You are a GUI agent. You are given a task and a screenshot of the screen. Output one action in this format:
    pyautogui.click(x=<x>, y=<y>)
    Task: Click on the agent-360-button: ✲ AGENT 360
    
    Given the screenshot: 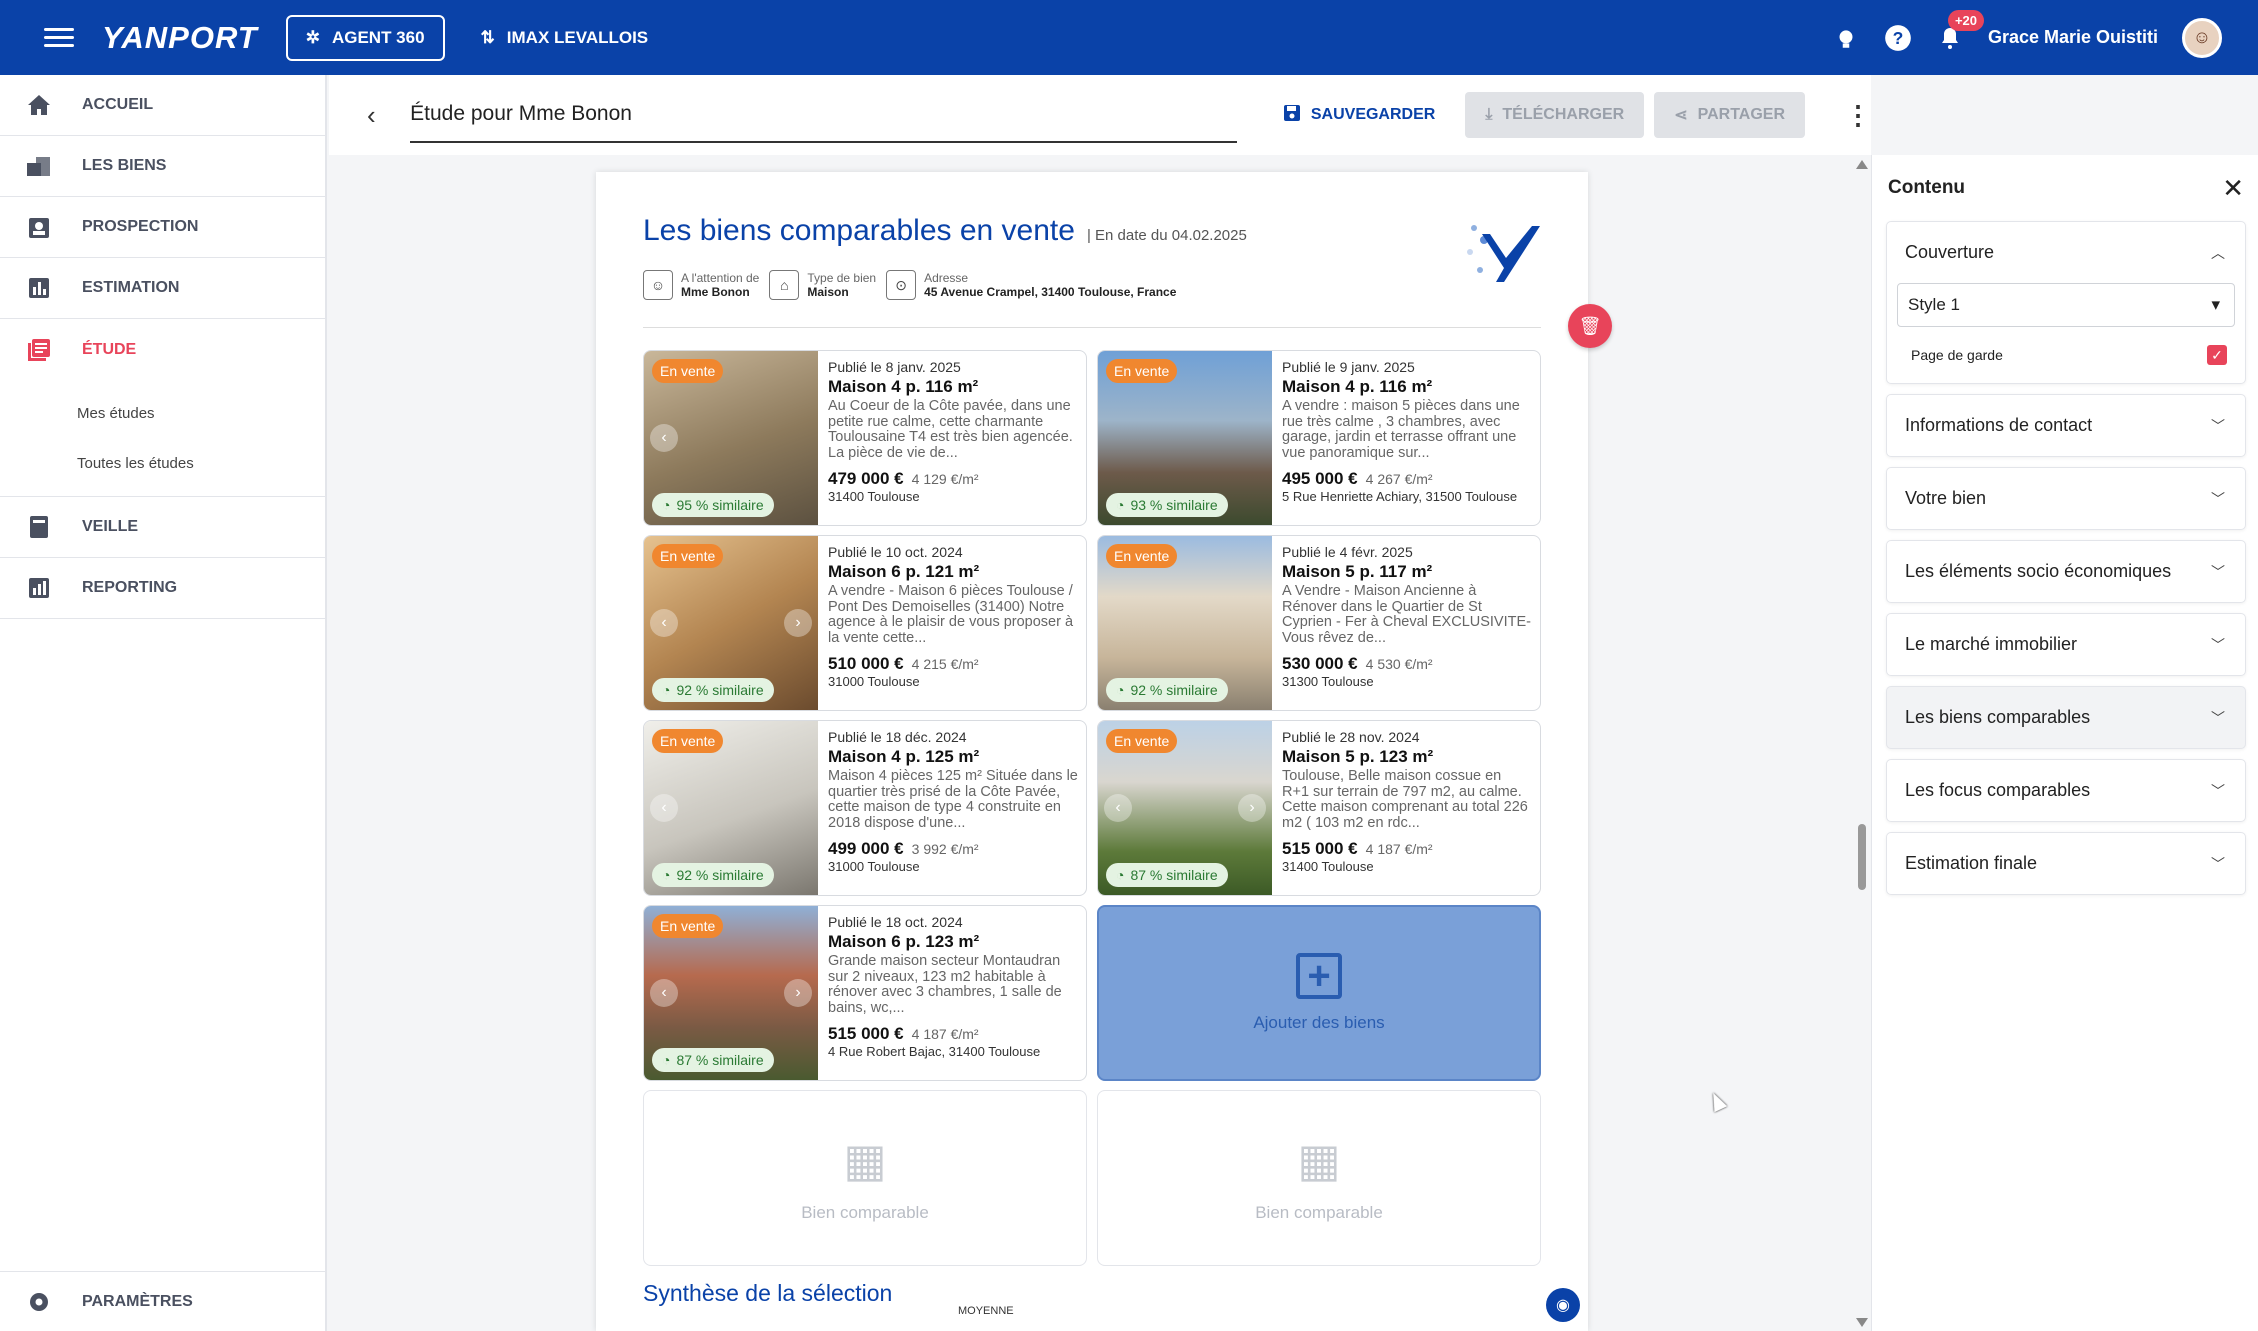 What is the action you would take?
    pyautogui.click(x=365, y=37)
    